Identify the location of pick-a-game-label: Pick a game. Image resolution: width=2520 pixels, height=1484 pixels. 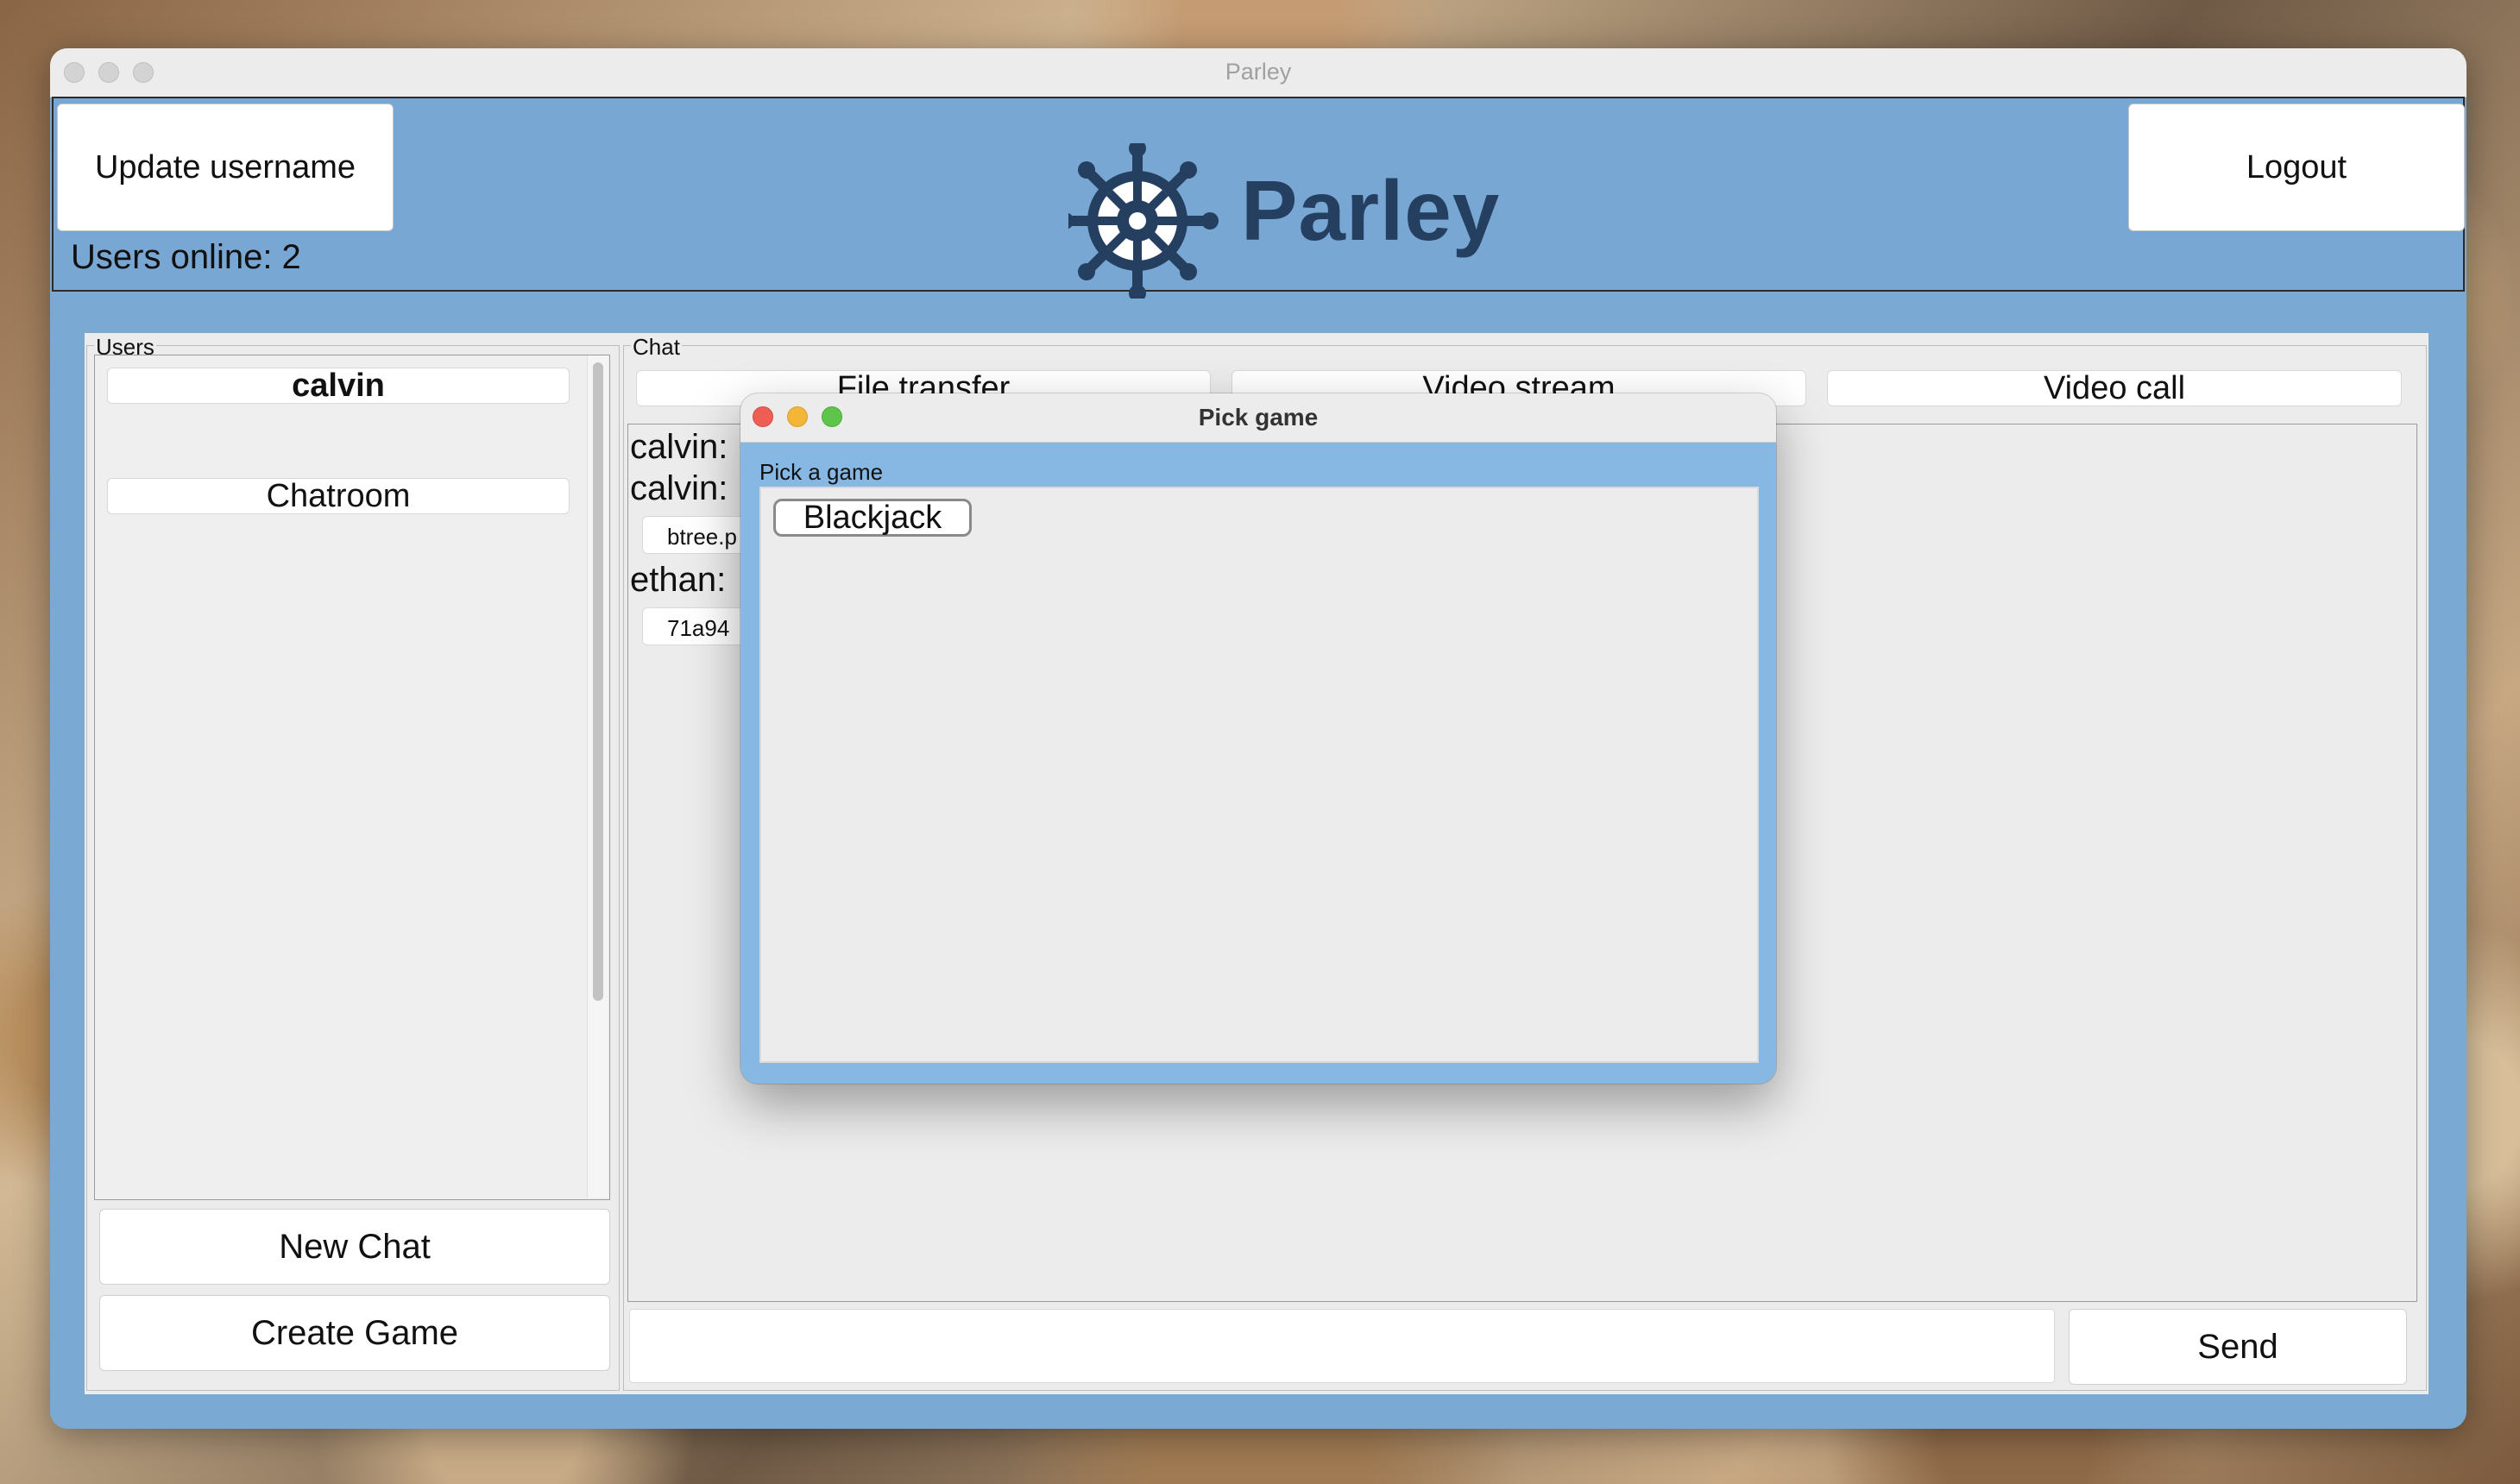
(822, 472).